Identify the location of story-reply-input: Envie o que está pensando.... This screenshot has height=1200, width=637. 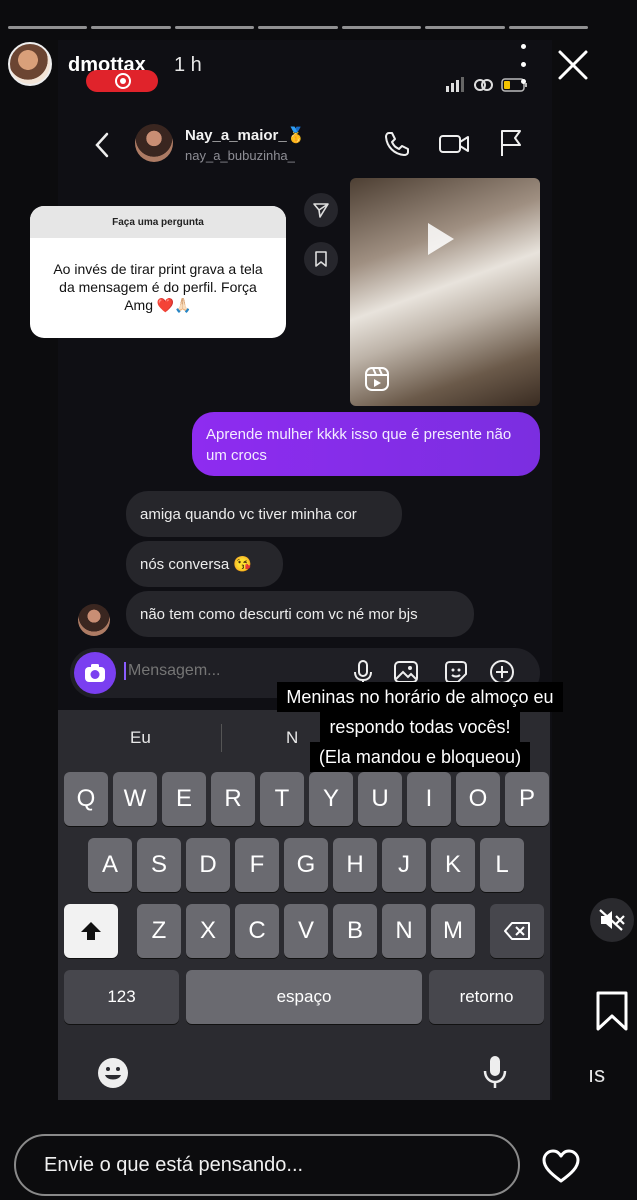
(267, 1165).